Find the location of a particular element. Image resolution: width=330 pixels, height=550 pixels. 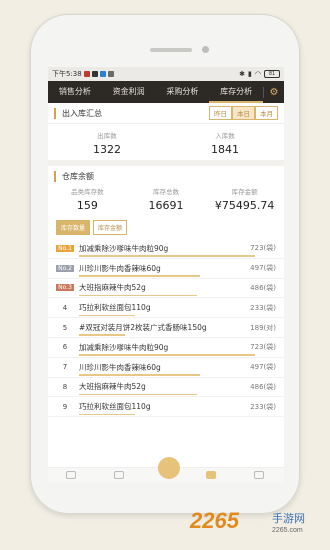

list-item: No.1 加减乘除沙嗲味牛肉粒90g 723(袋) is located at coordinates (166, 249).